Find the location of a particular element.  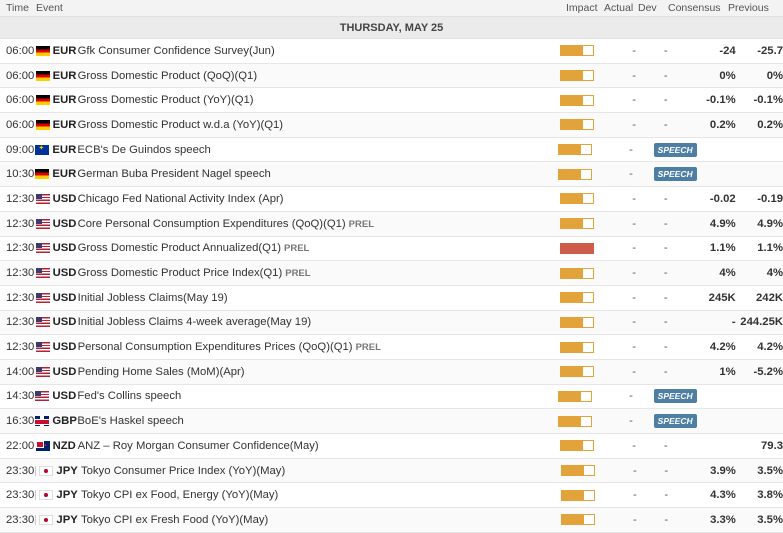

event-time: 12:30 is located at coordinates (20, 322).